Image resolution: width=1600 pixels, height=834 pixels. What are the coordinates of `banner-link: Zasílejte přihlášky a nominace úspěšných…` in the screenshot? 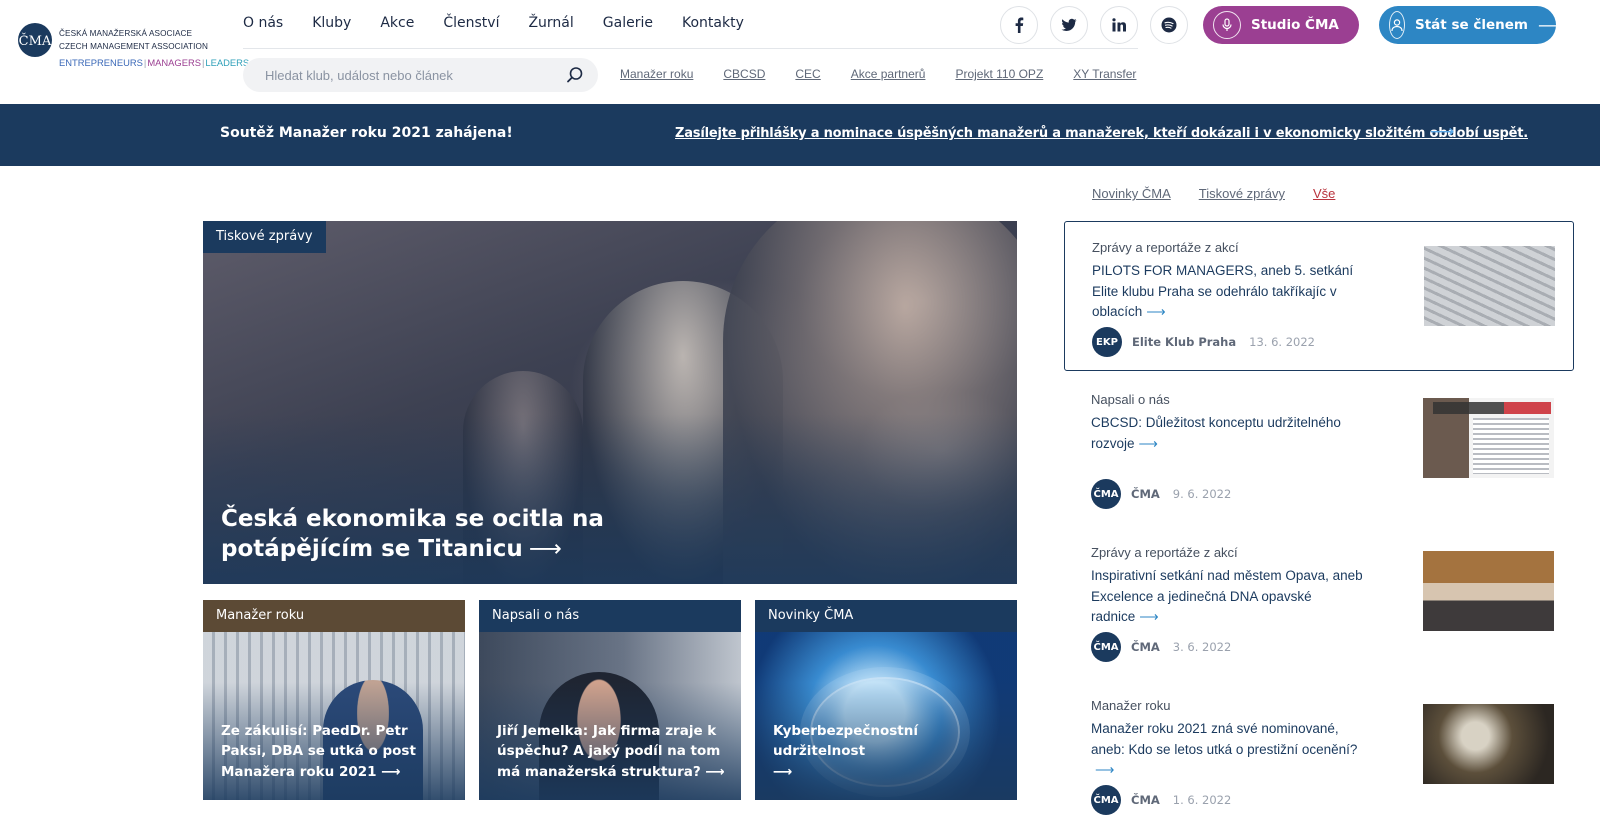 It's located at (1101, 133).